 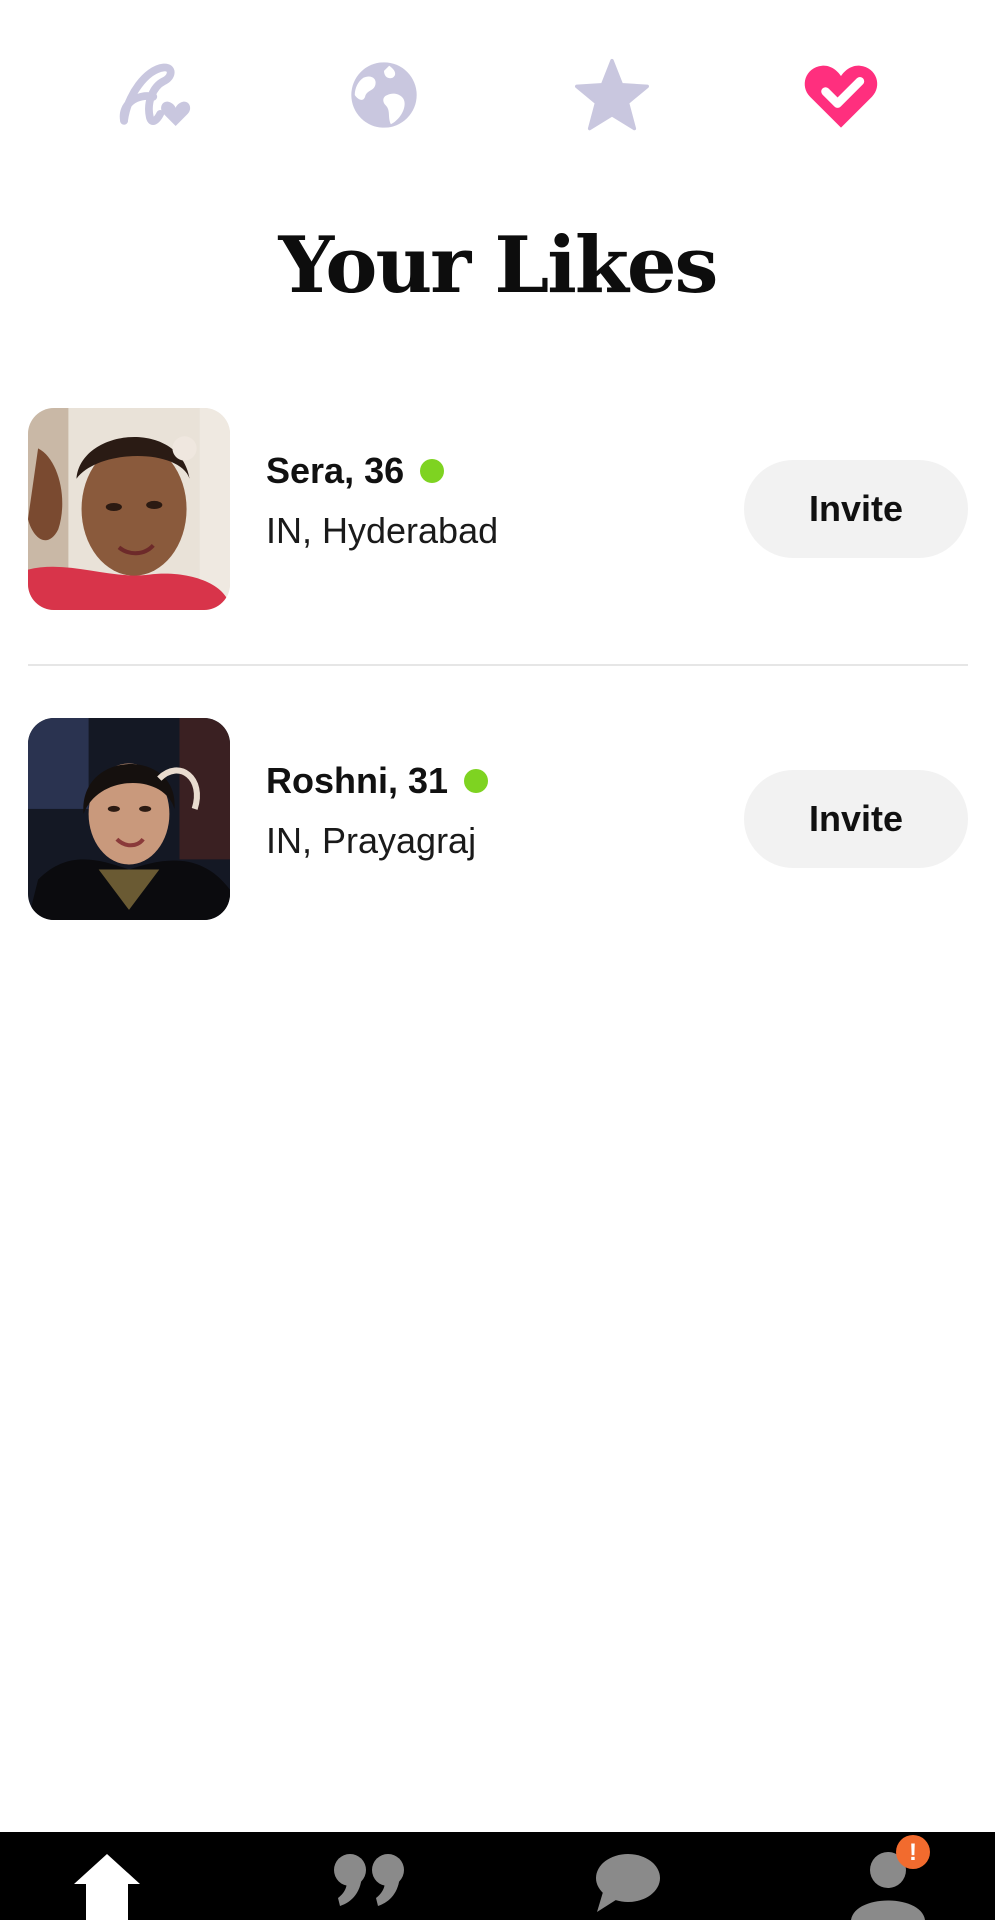 I want to click on badge-text: !, so click(x=913, y=1852).